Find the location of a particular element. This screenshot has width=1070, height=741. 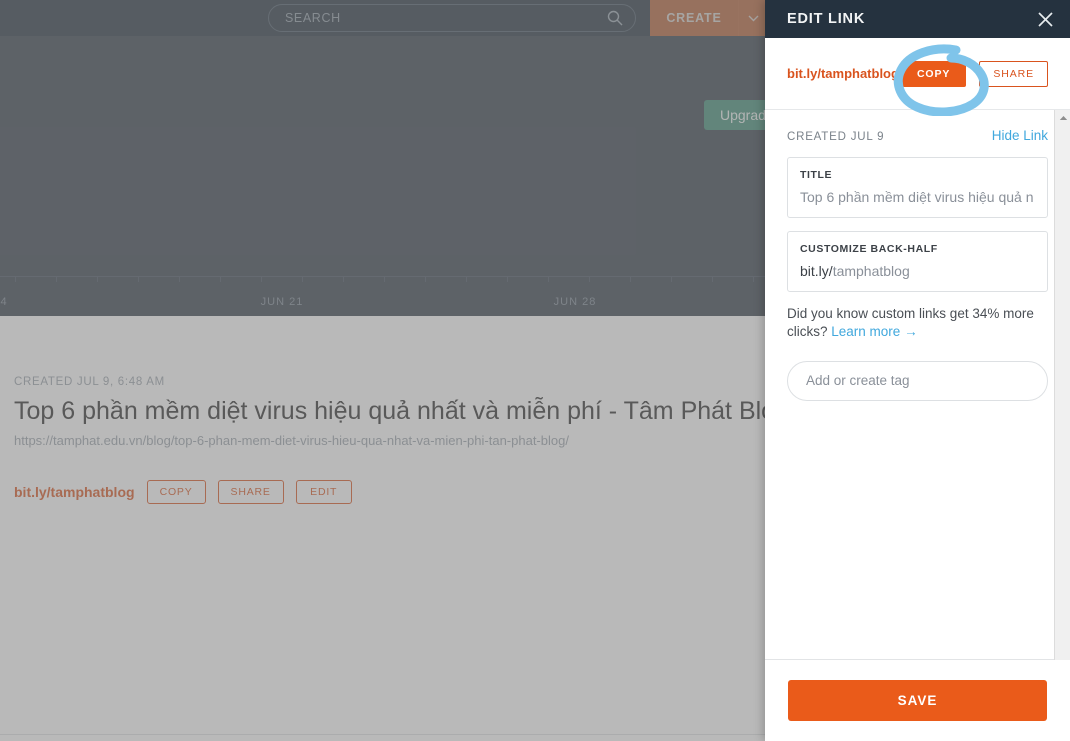

back-half-slug: tamphatblog is located at coordinates (871, 271).